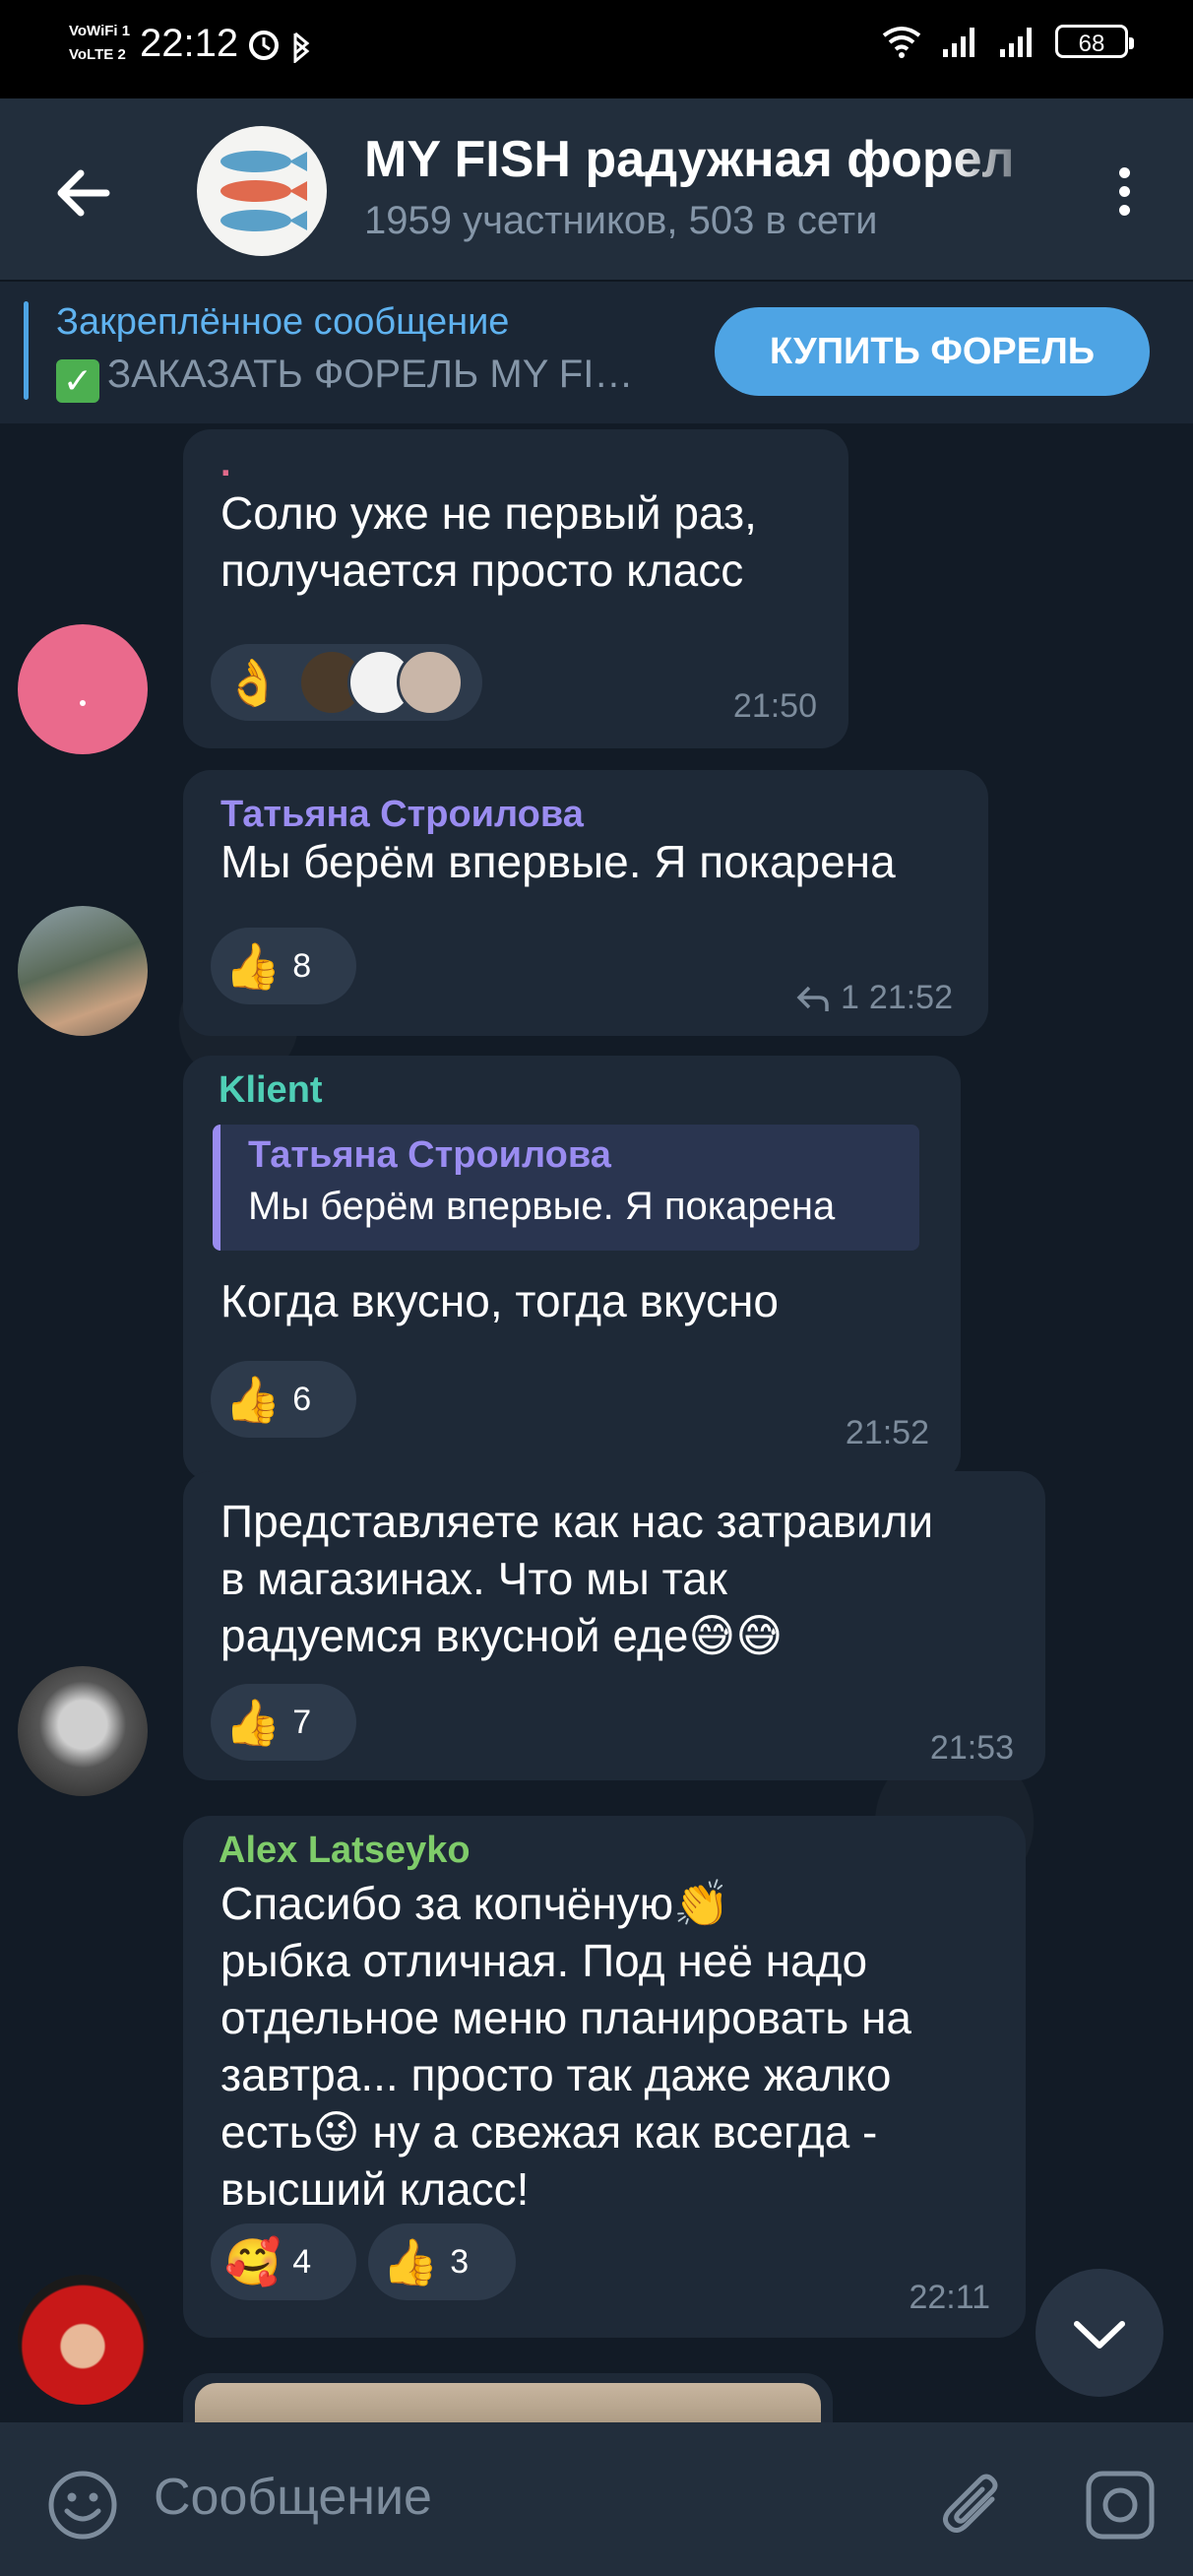 This screenshot has width=1193, height=2576. What do you see at coordinates (225, 464) in the screenshot?
I see `sender-name: .` at bounding box center [225, 464].